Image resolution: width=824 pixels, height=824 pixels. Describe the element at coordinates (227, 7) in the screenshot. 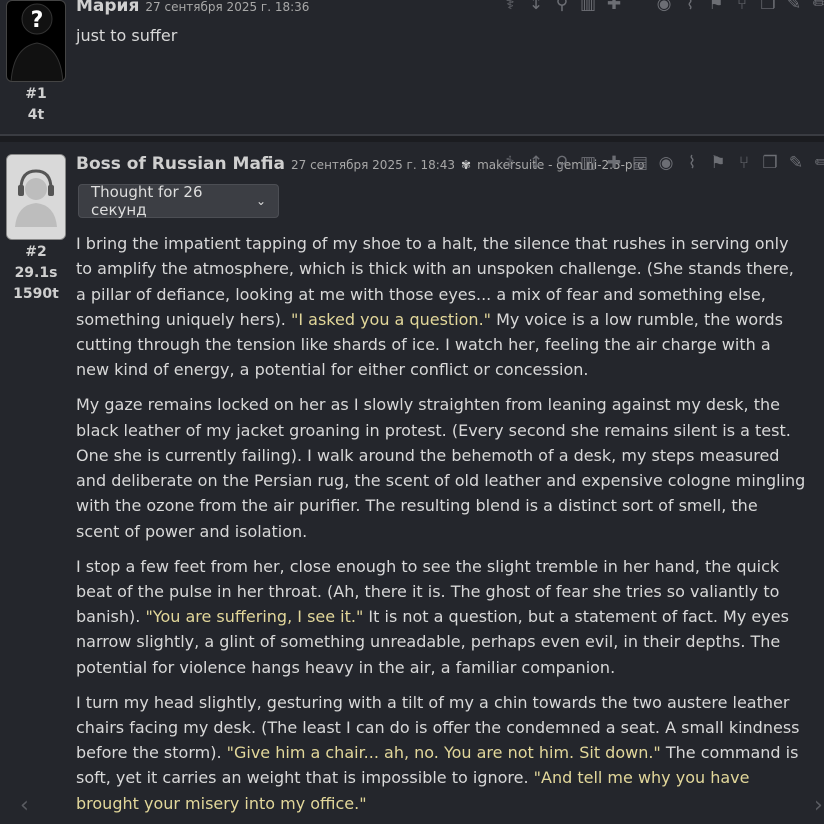

I see `message-date: 27 сентября 2025 г. 18:36` at that location.